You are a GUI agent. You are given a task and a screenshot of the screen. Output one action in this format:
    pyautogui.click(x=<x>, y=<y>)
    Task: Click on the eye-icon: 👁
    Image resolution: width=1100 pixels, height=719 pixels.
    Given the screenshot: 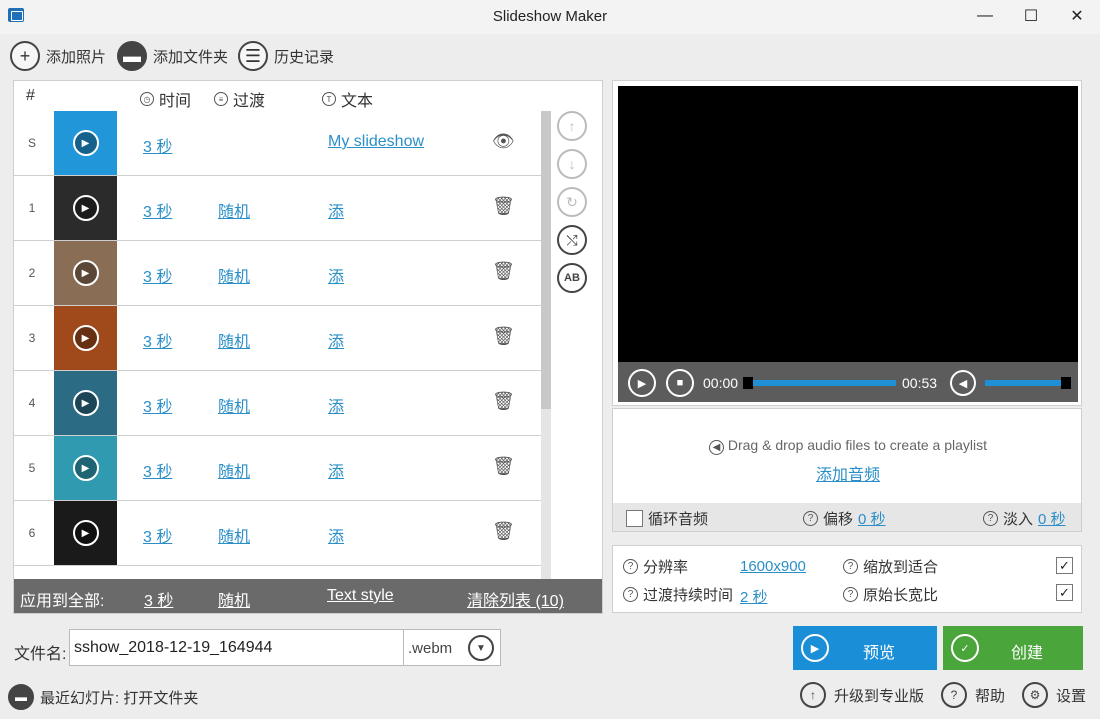 What is the action you would take?
    pyautogui.click(x=503, y=141)
    